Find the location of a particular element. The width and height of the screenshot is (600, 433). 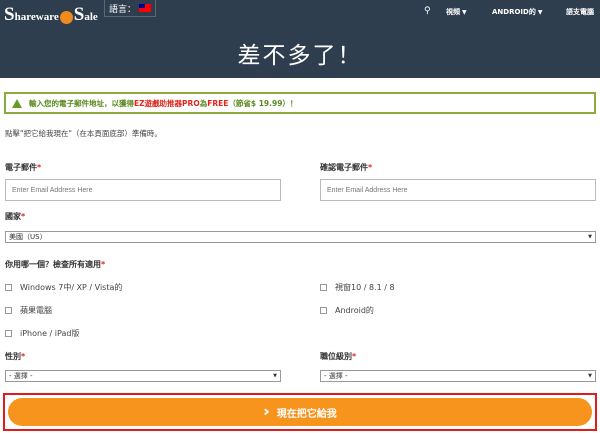

job-level-label: 職位級別* is located at coordinates (338, 356).